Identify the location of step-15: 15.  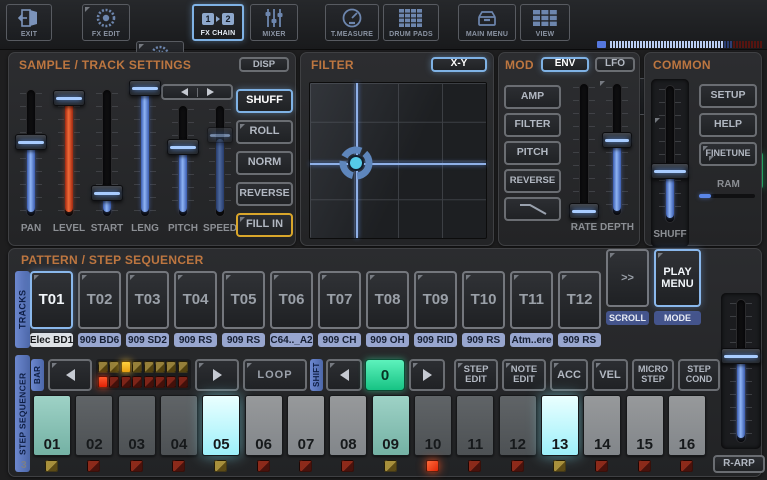
(644, 425).